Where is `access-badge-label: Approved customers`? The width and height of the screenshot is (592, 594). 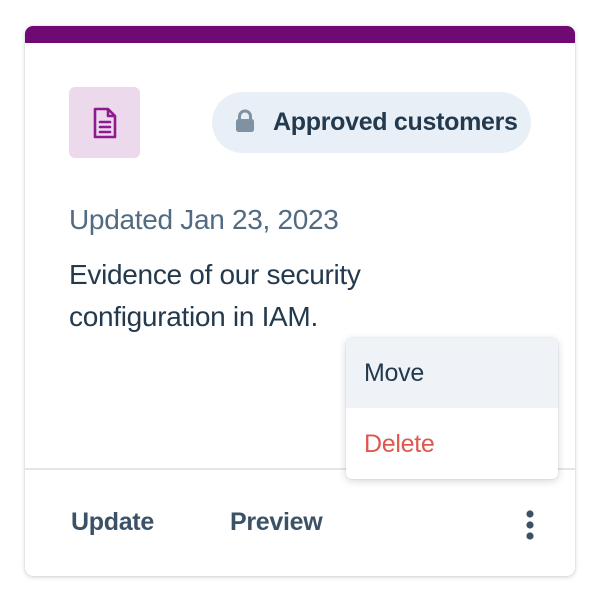
access-badge-label: Approved customers is located at coordinates (395, 122).